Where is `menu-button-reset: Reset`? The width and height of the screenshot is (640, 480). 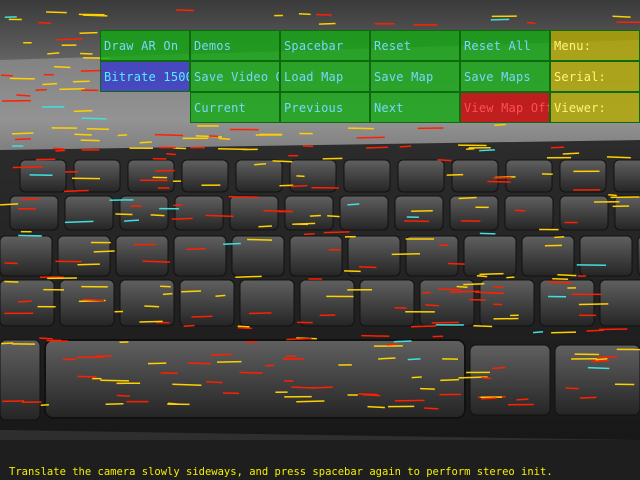
menu-button-reset: Reset is located at coordinates (415, 45).